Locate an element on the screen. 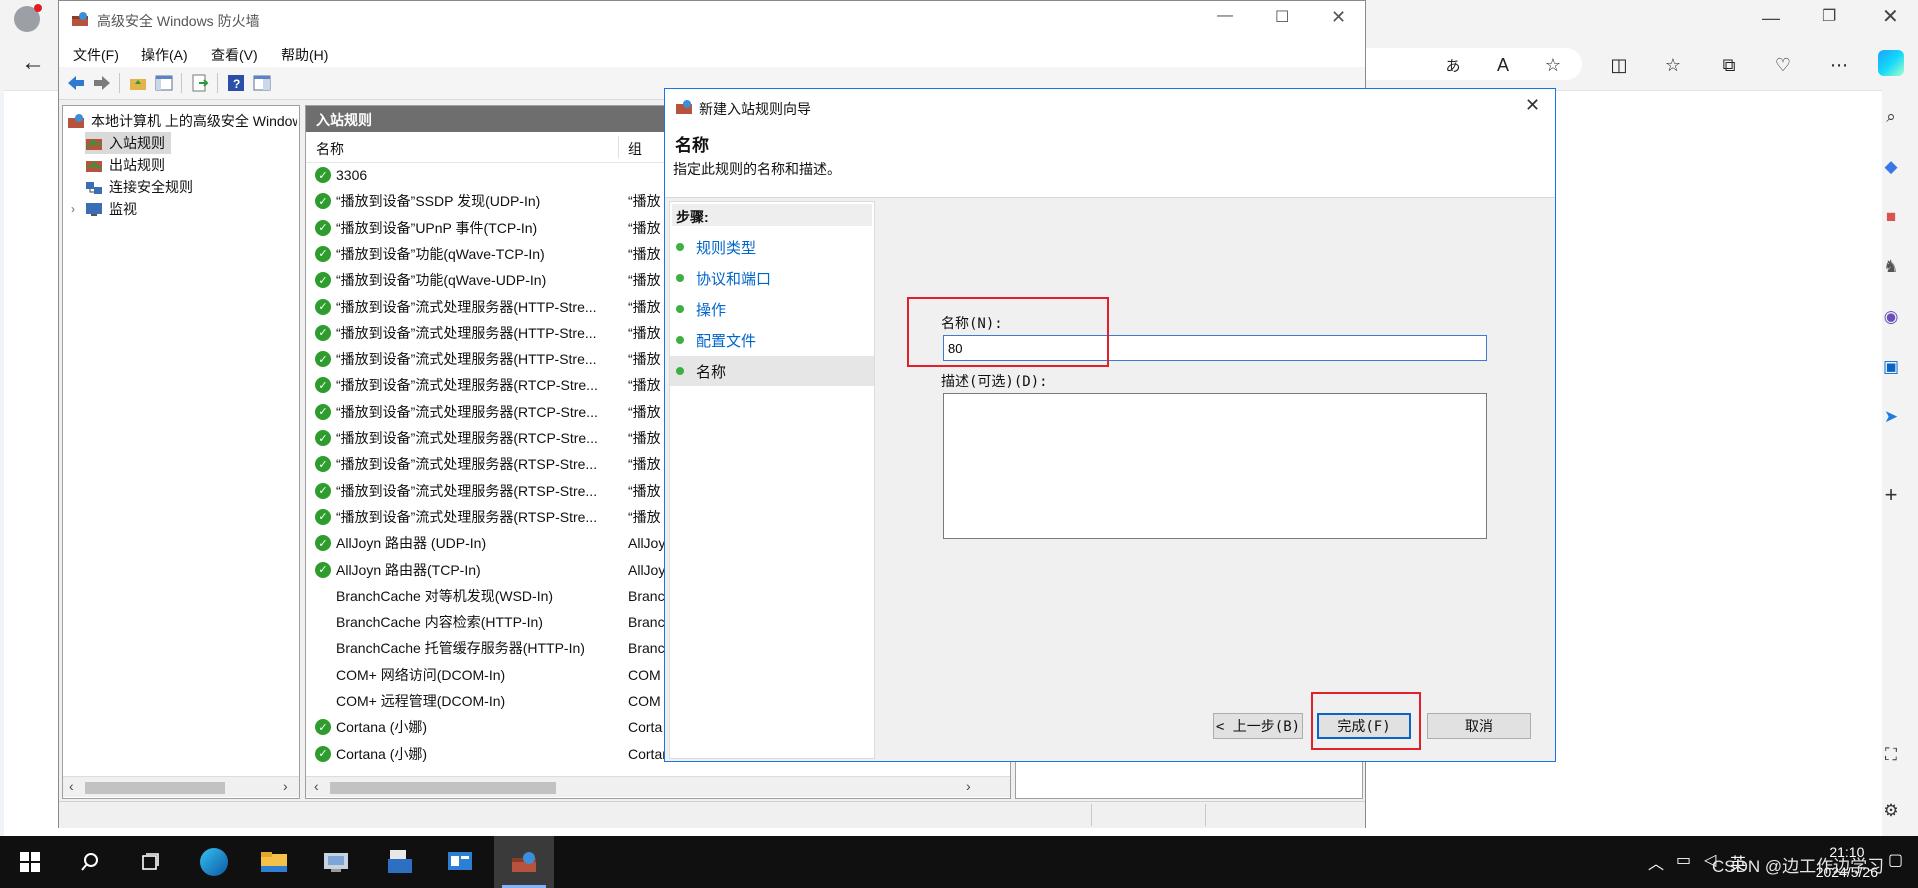 The height and width of the screenshot is (888, 1918). send-icon: ➤ is located at coordinates (1891, 417).